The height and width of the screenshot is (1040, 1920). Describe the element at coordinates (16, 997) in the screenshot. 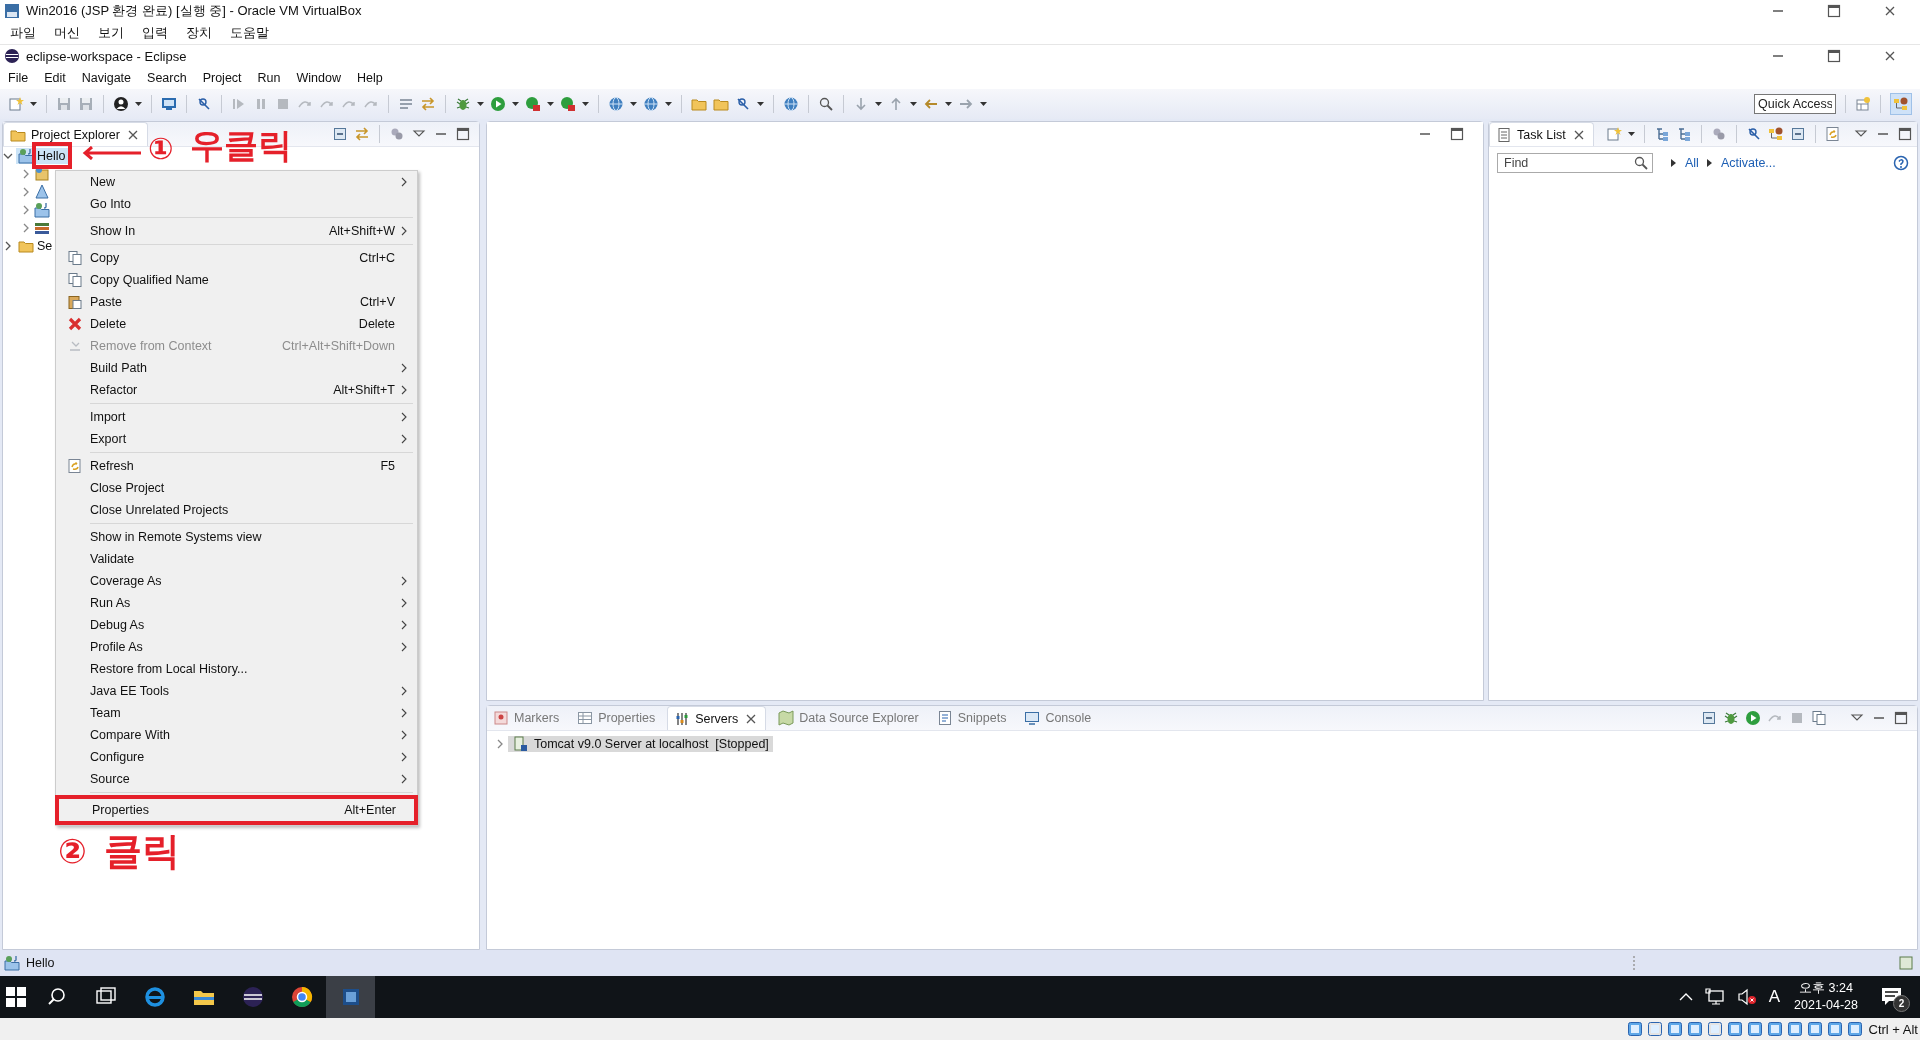

I see `start-icon` at that location.